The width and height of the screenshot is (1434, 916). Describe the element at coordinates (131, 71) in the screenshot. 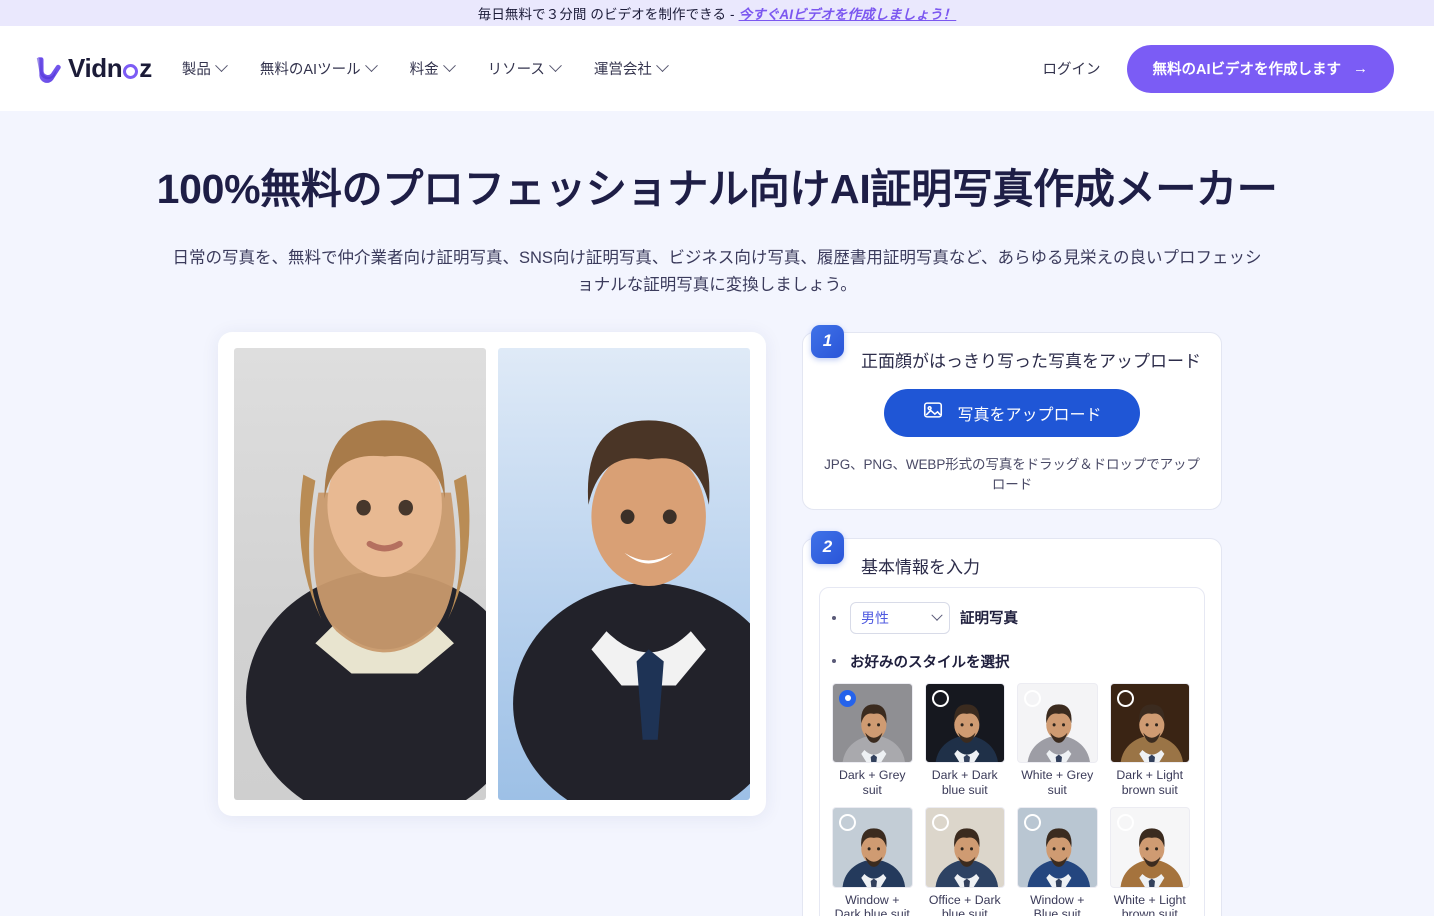

I see `logo-o-circle-icon` at that location.